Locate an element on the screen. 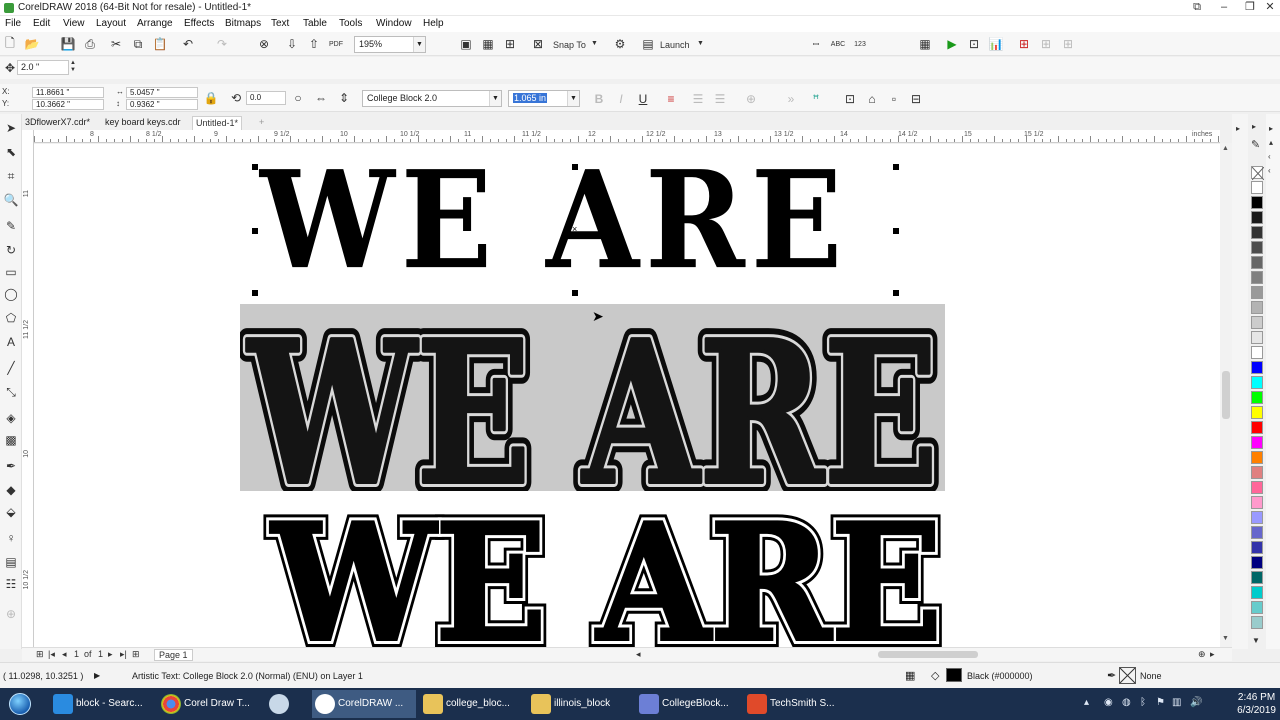  text-tool-icon: A is located at coordinates (11, 342).